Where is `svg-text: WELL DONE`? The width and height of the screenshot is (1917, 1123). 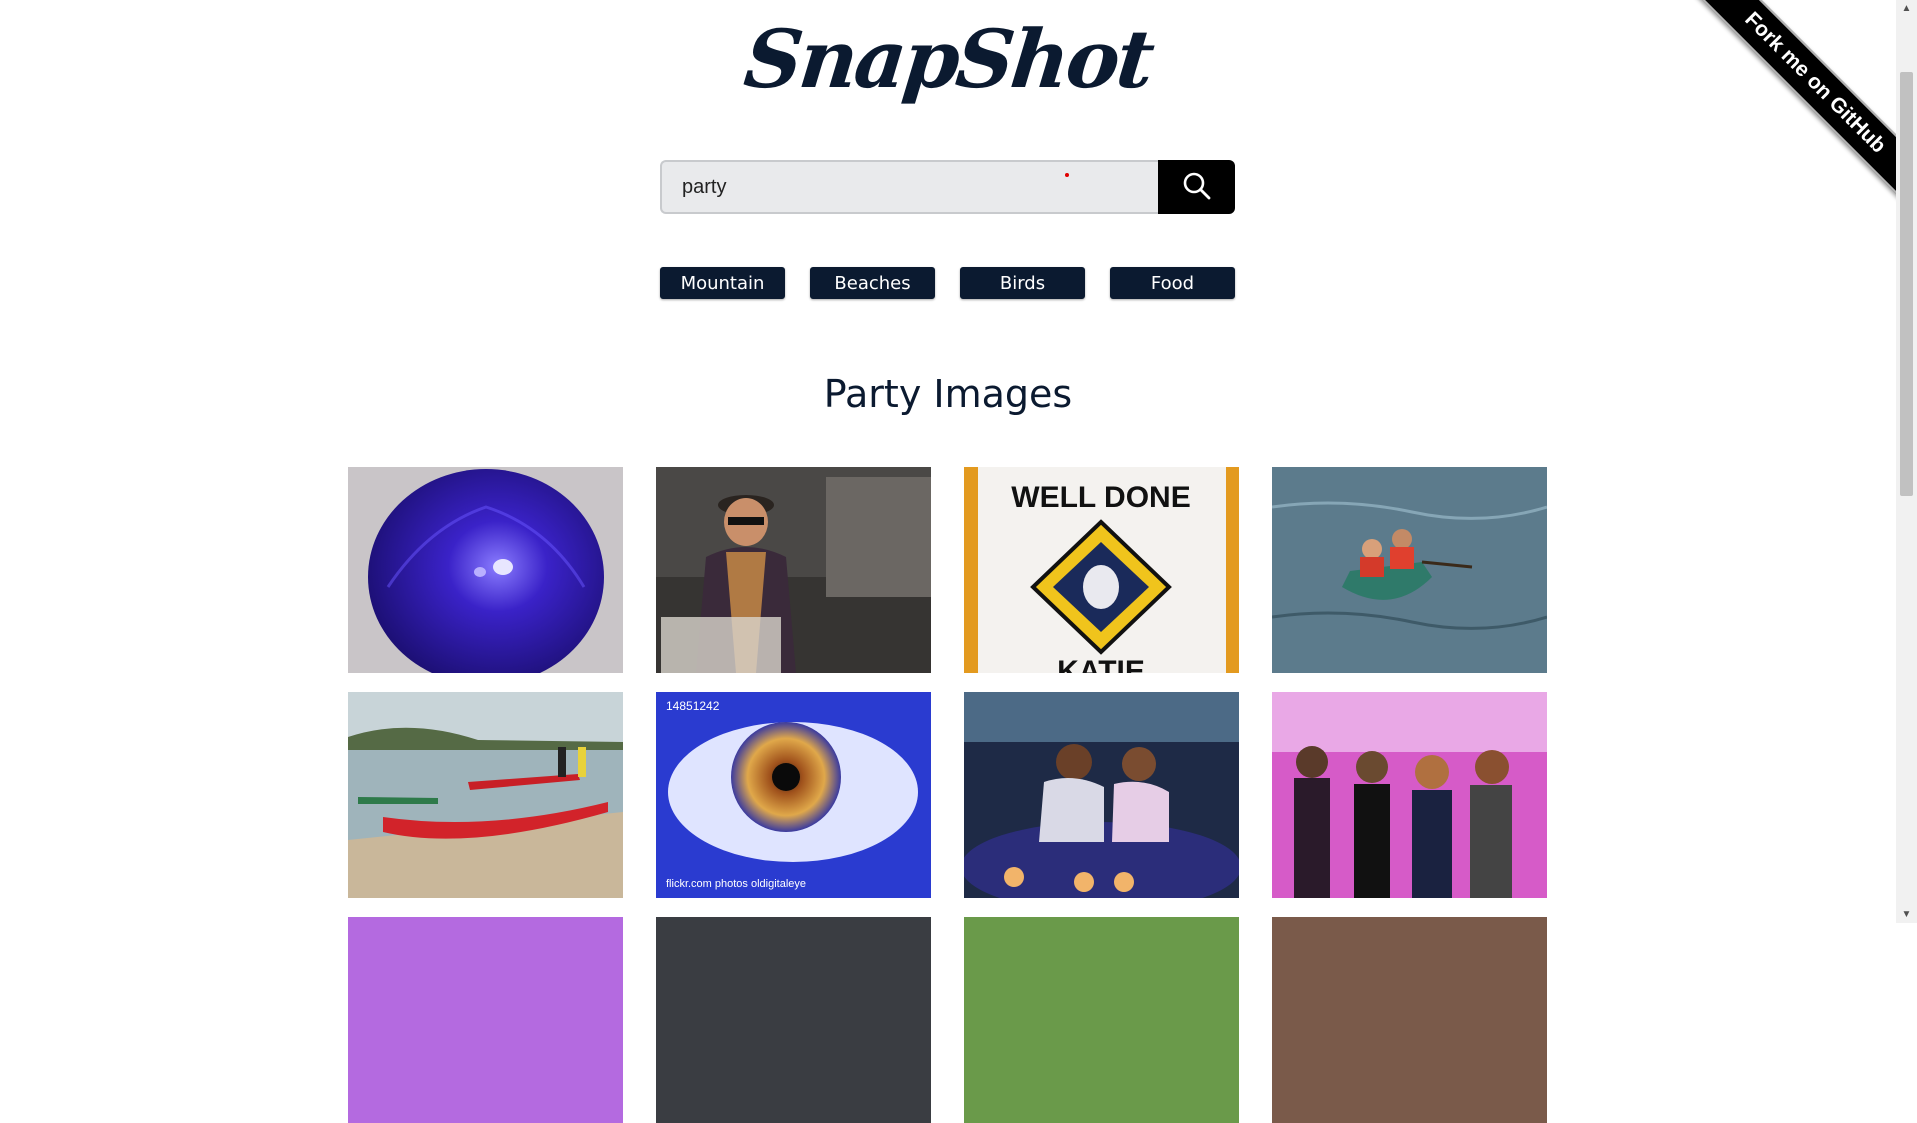 svg-text: WELL DONE is located at coordinates (1100, 497).